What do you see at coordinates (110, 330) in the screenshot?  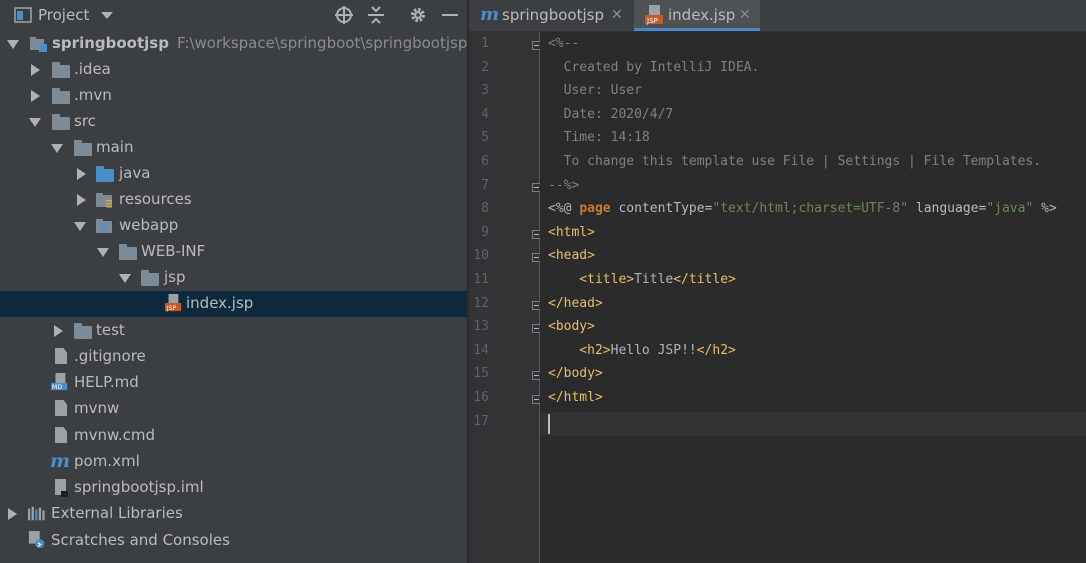 I see `tree-item-label: test` at bounding box center [110, 330].